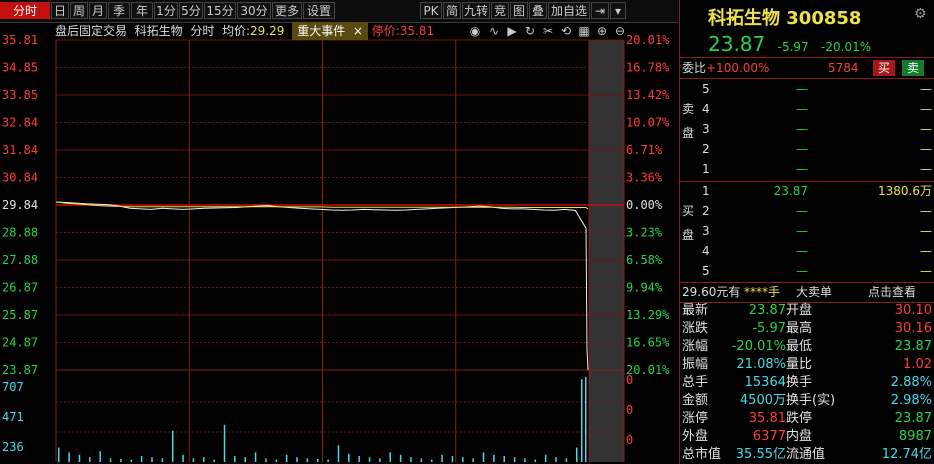 This screenshot has height=464, width=934. Describe the element at coordinates (600, 10) in the screenshot. I see `expand-icon: ⇥` at that location.